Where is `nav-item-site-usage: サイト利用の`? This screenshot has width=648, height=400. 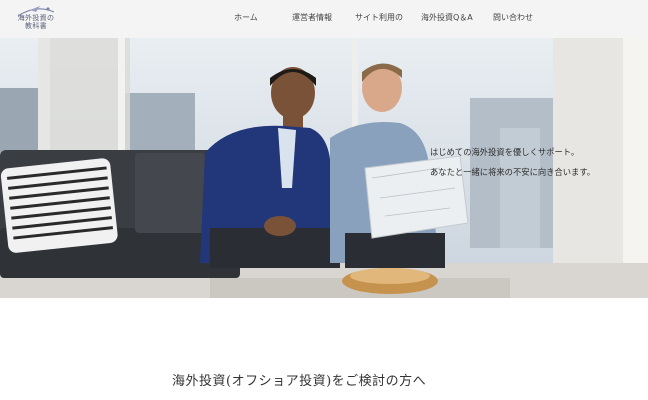
nav-item-site-usage: サイト利用の is located at coordinates (379, 17).